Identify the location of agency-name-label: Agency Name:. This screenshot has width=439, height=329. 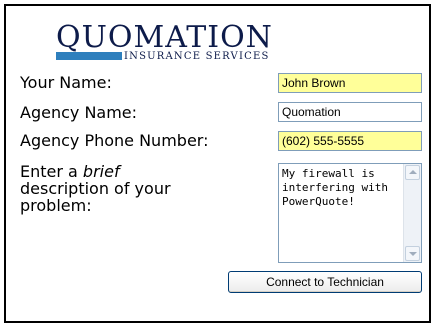
(79, 112).